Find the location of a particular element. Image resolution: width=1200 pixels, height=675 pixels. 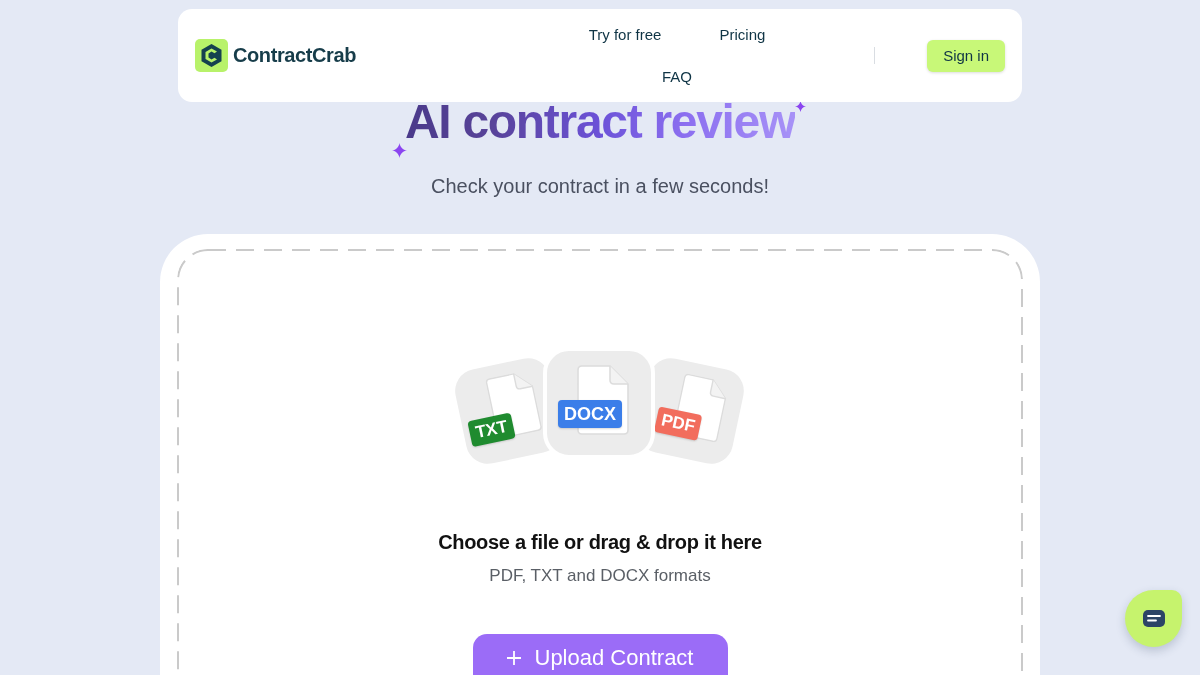

nav-link: Try for free is located at coordinates (625, 34).